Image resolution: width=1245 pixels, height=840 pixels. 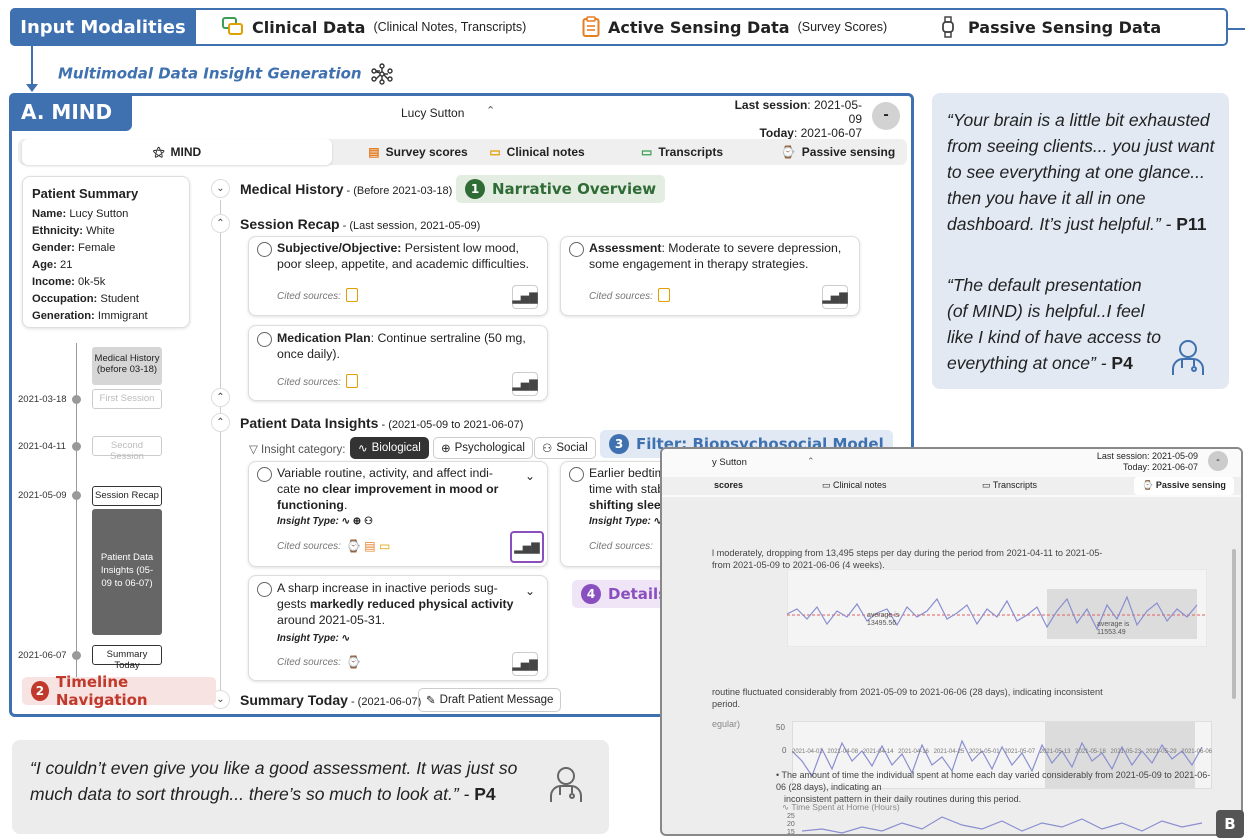 What do you see at coordinates (330, 700) in the screenshot?
I see `section-summary-today: Summary Today - (2021-06-07)` at bounding box center [330, 700].